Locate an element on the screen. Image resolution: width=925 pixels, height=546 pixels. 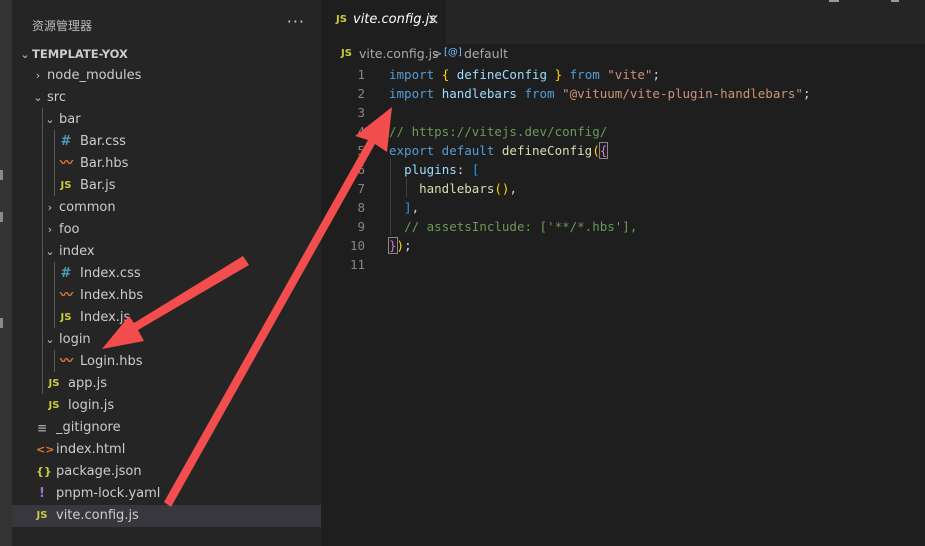
annotation-arrow-to-login-hbs is located at coordinates (175, 302).